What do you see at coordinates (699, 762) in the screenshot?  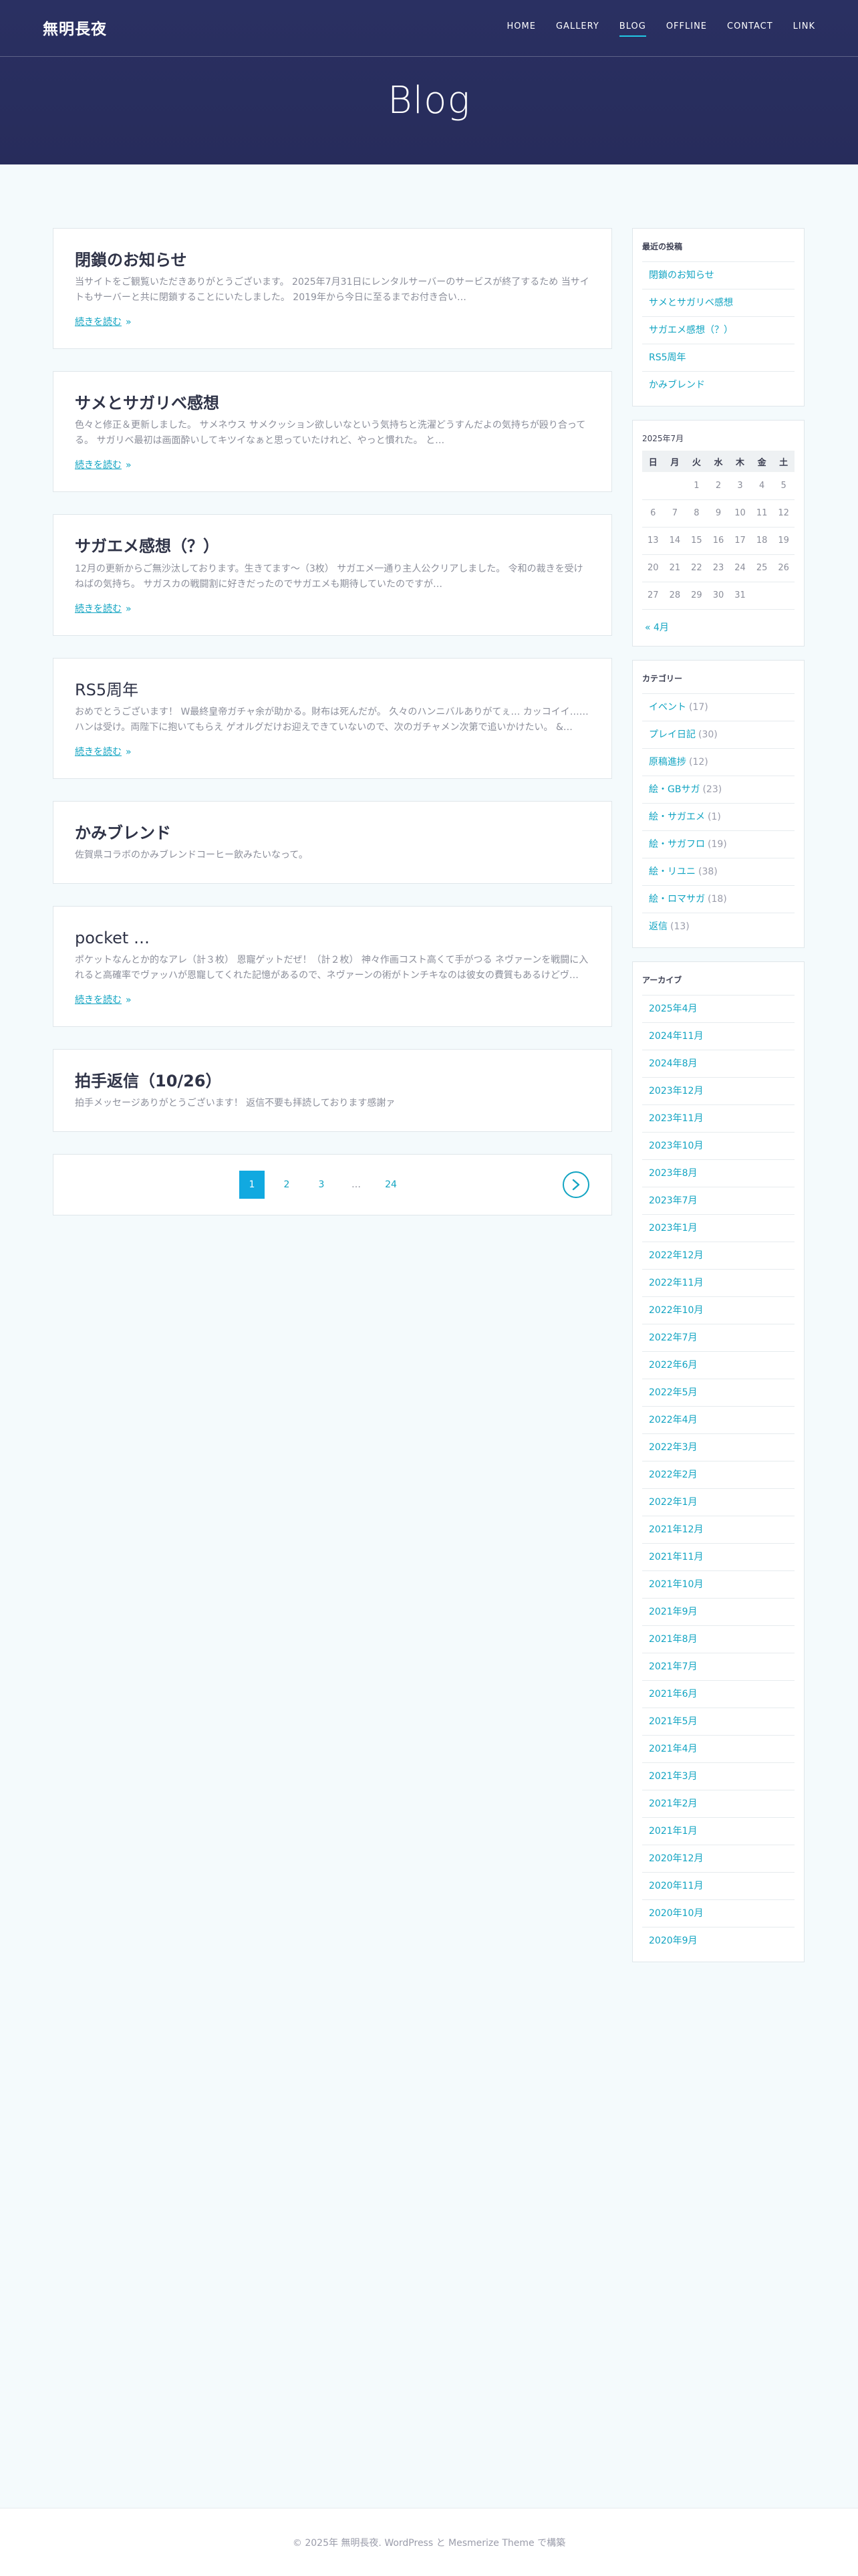 I see `category-count: (12)` at bounding box center [699, 762].